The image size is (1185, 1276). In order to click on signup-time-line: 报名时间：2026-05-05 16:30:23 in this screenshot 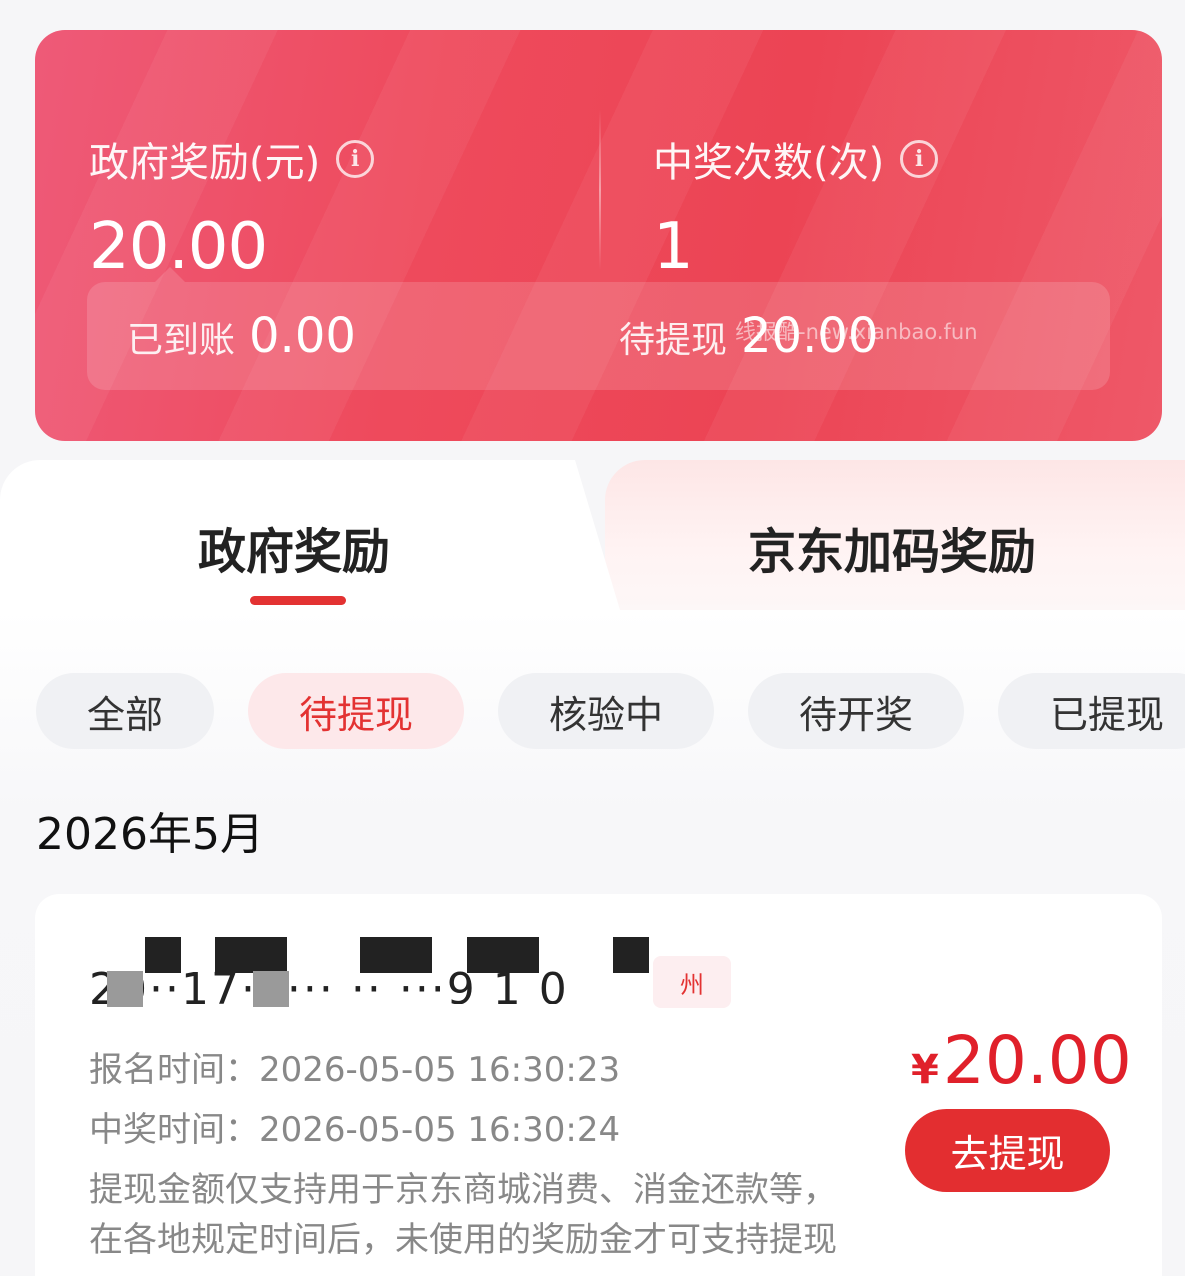, I will do `click(354, 1066)`.